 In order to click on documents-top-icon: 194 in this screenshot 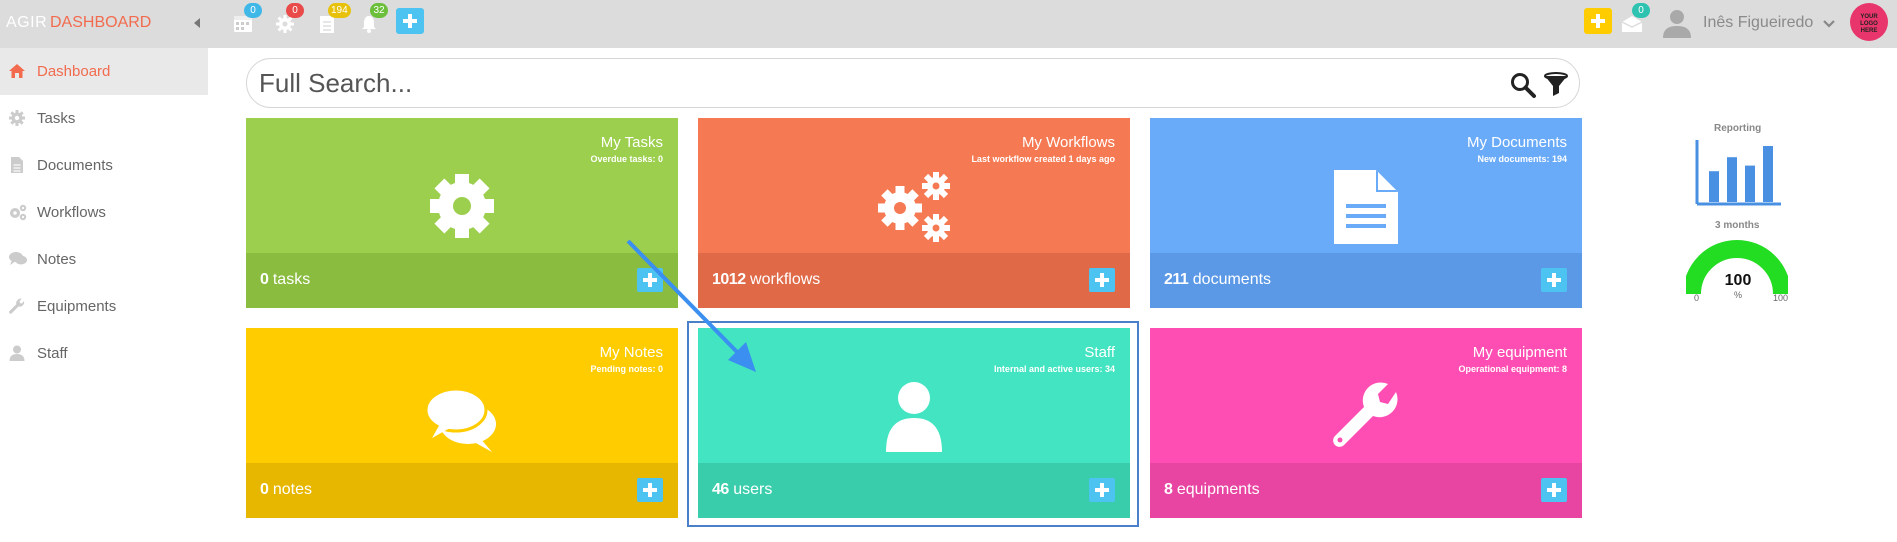, I will do `click(333, 20)`.